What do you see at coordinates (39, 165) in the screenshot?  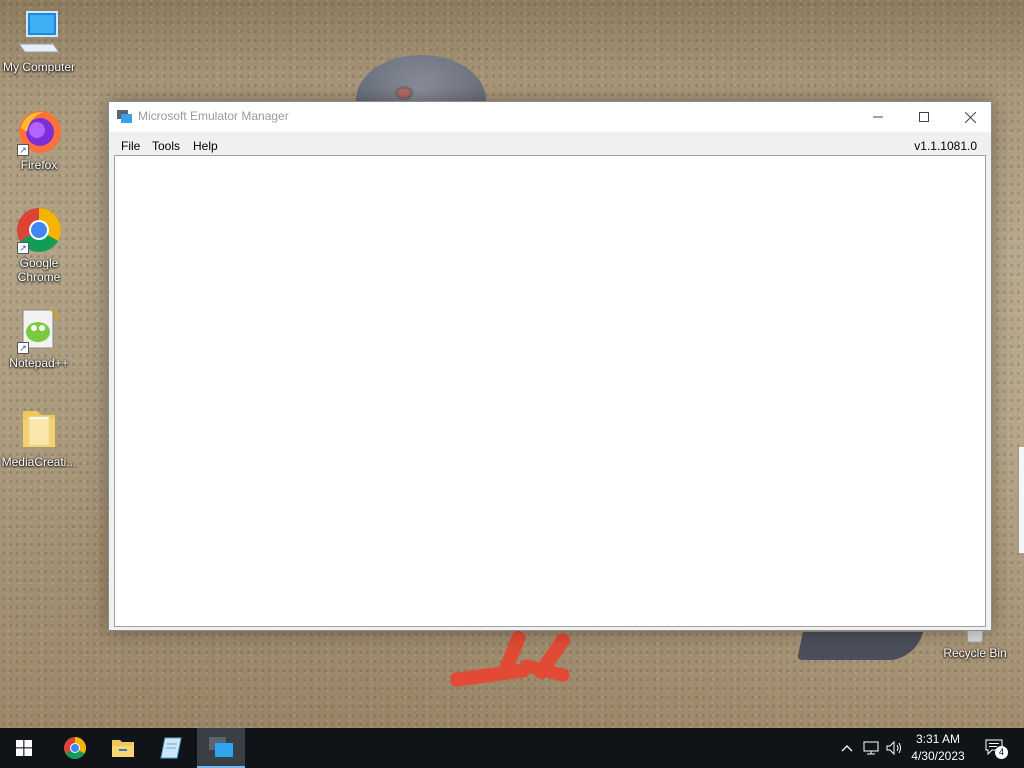 I see `desktop-icon-label: Firefox` at bounding box center [39, 165].